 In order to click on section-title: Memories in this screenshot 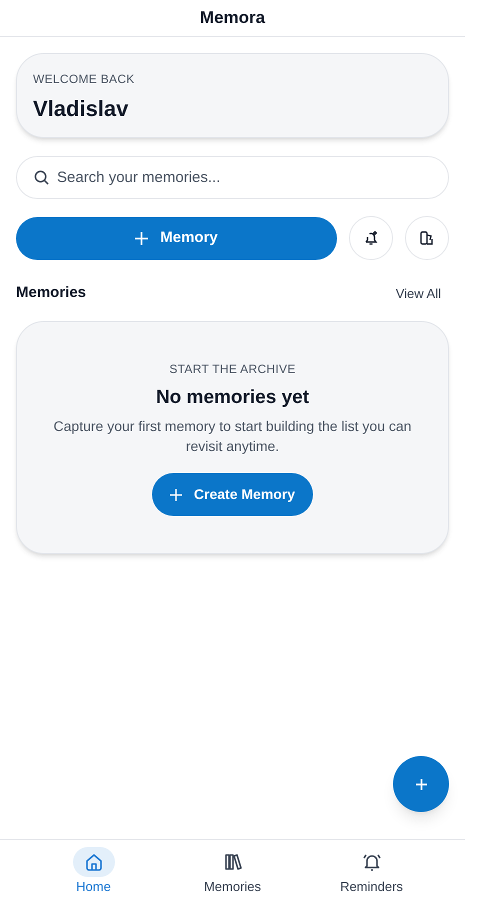, I will do `click(51, 293)`.